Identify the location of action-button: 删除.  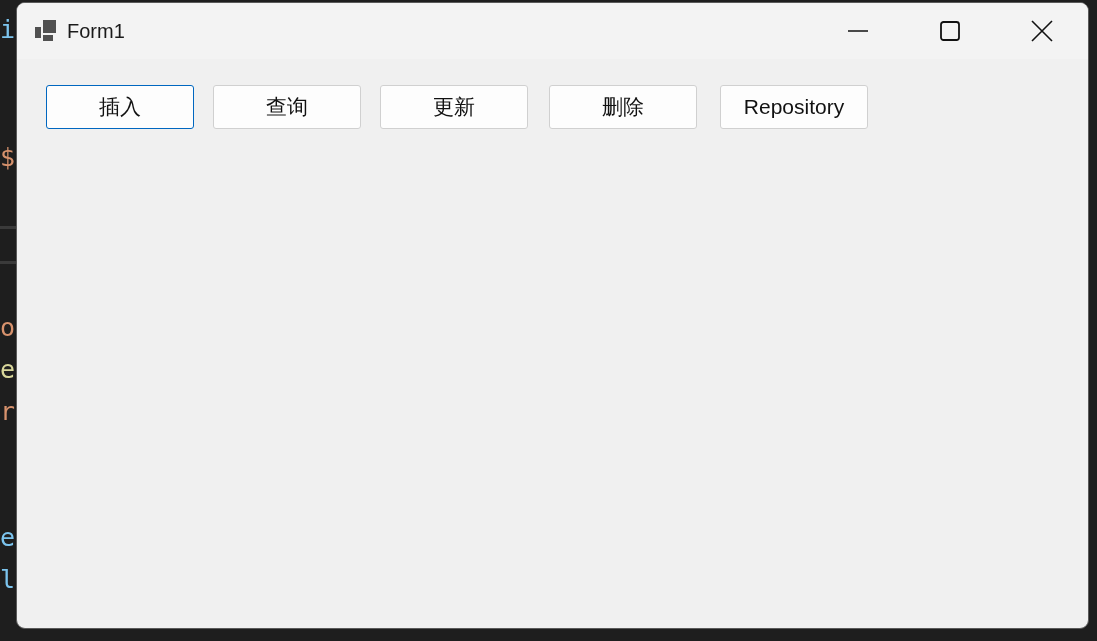
(623, 107).